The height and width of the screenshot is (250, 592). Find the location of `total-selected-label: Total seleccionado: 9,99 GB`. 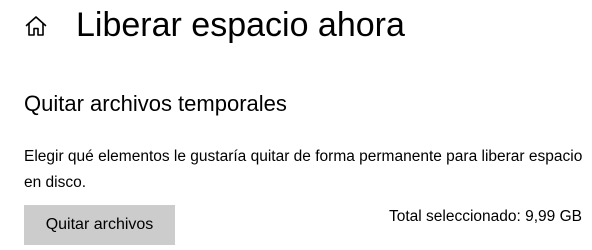

total-selected-label: Total seleccionado: 9,99 GB is located at coordinates (485, 216).